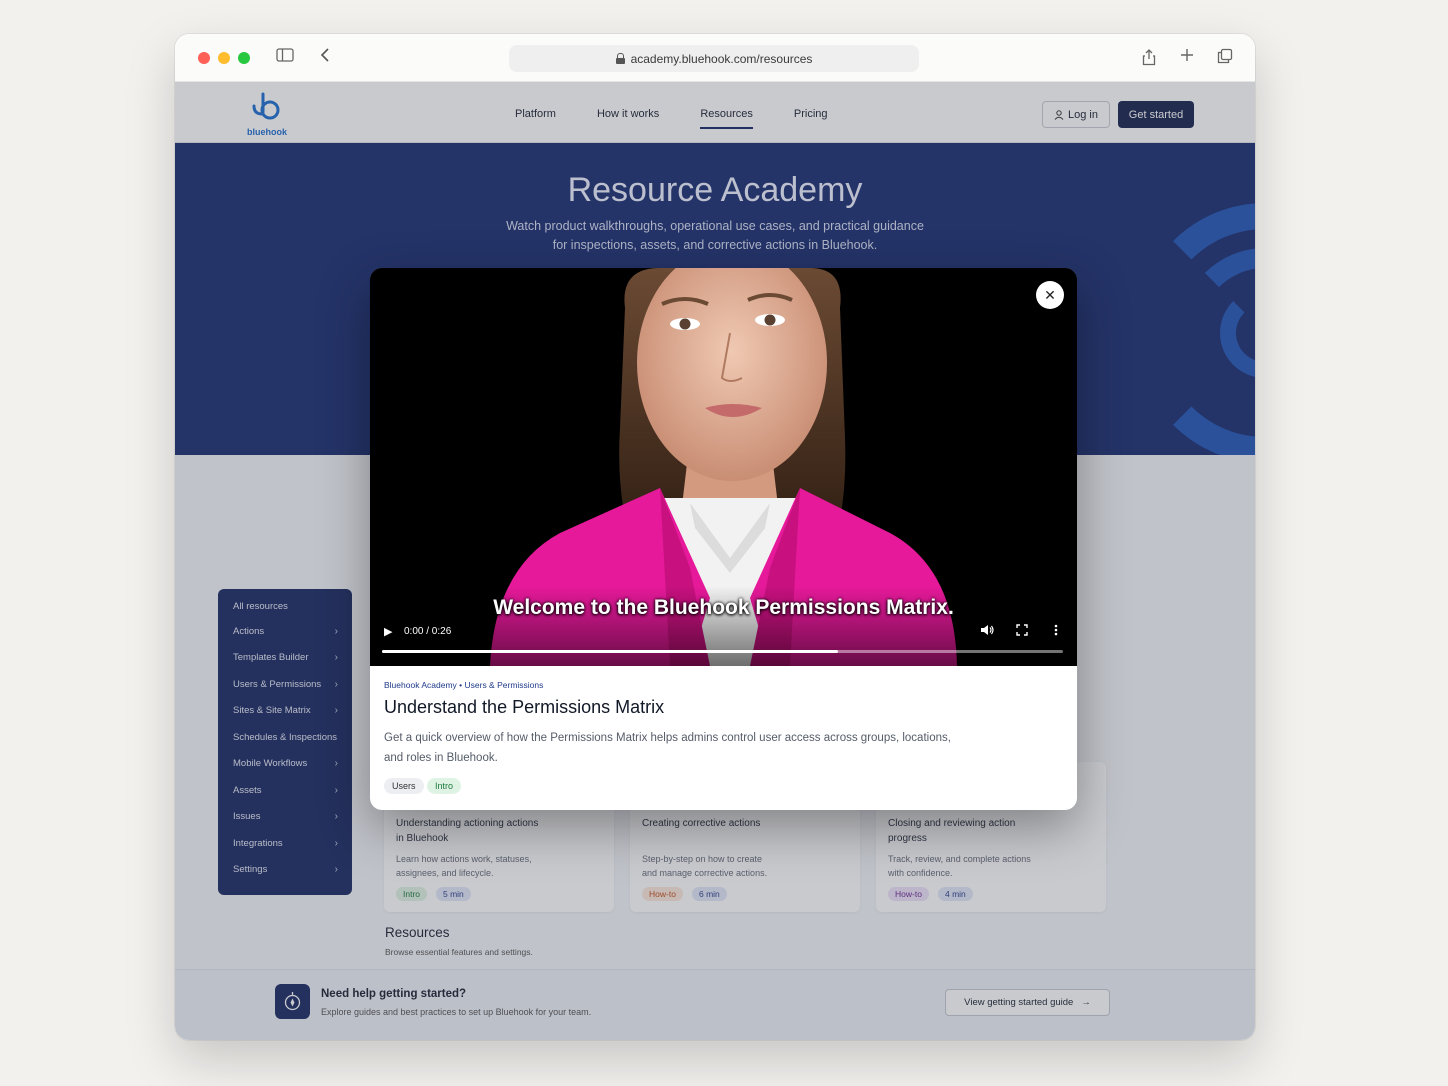 This screenshot has width=1448, height=1086. What do you see at coordinates (388, 631) in the screenshot?
I see `play-icon: ▶` at bounding box center [388, 631].